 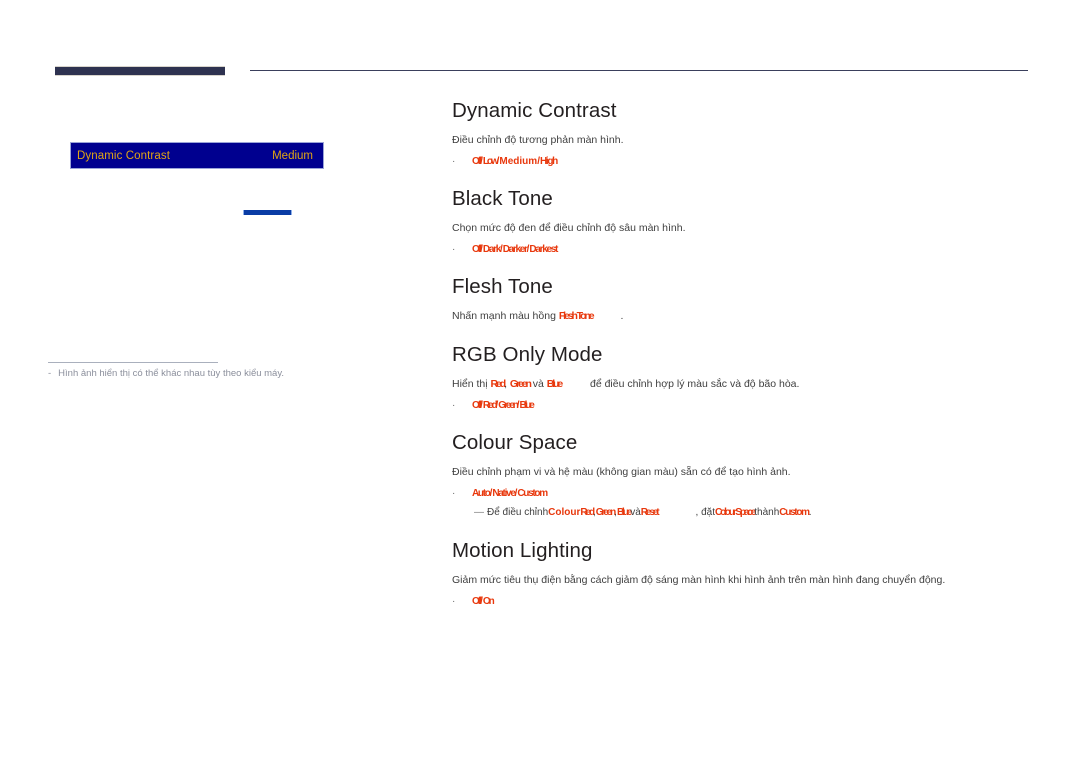 I want to click on option-list: · Off / On, so click(x=752, y=601).